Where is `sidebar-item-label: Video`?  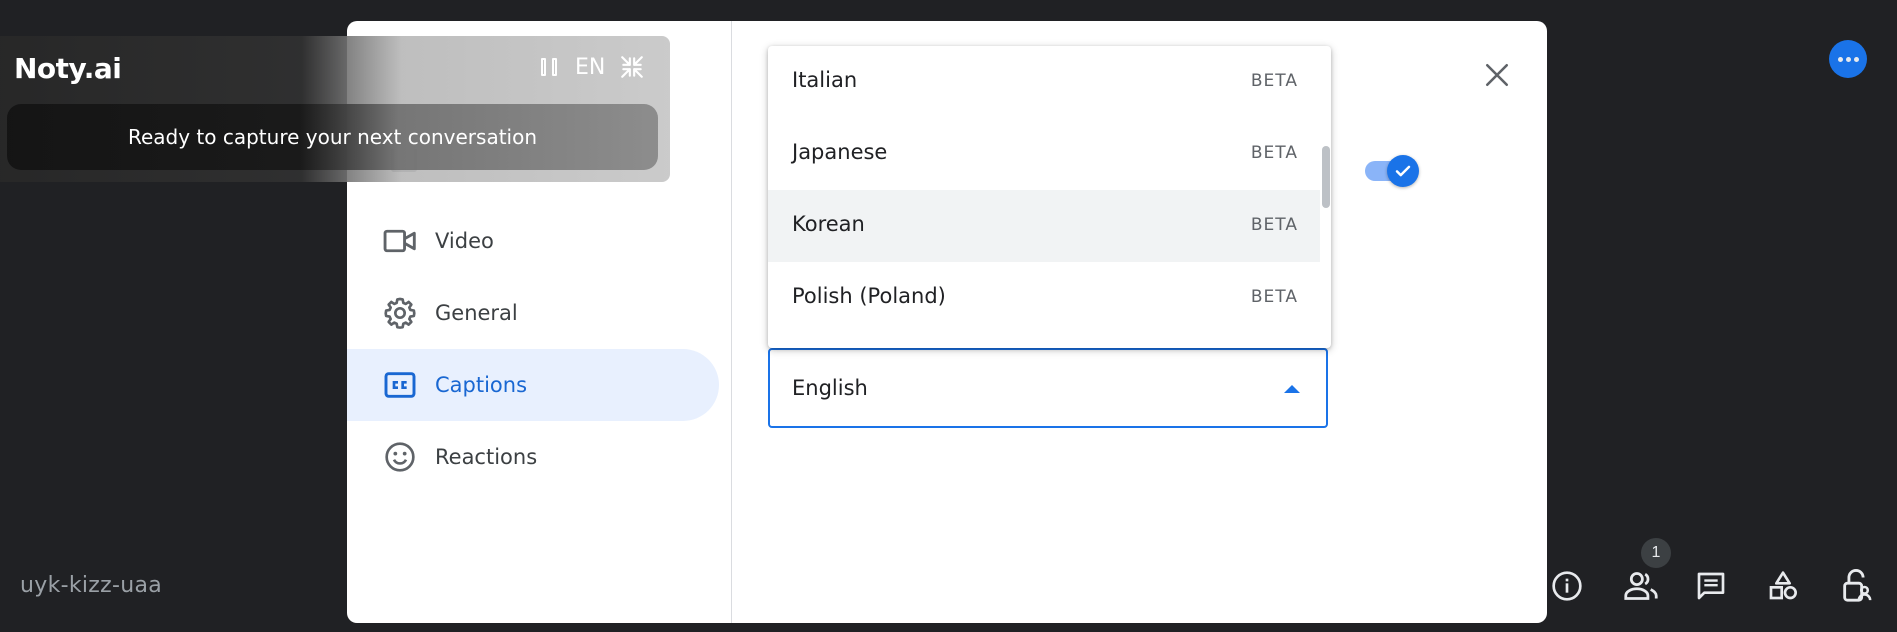
sidebar-item-label: Video is located at coordinates (464, 241).